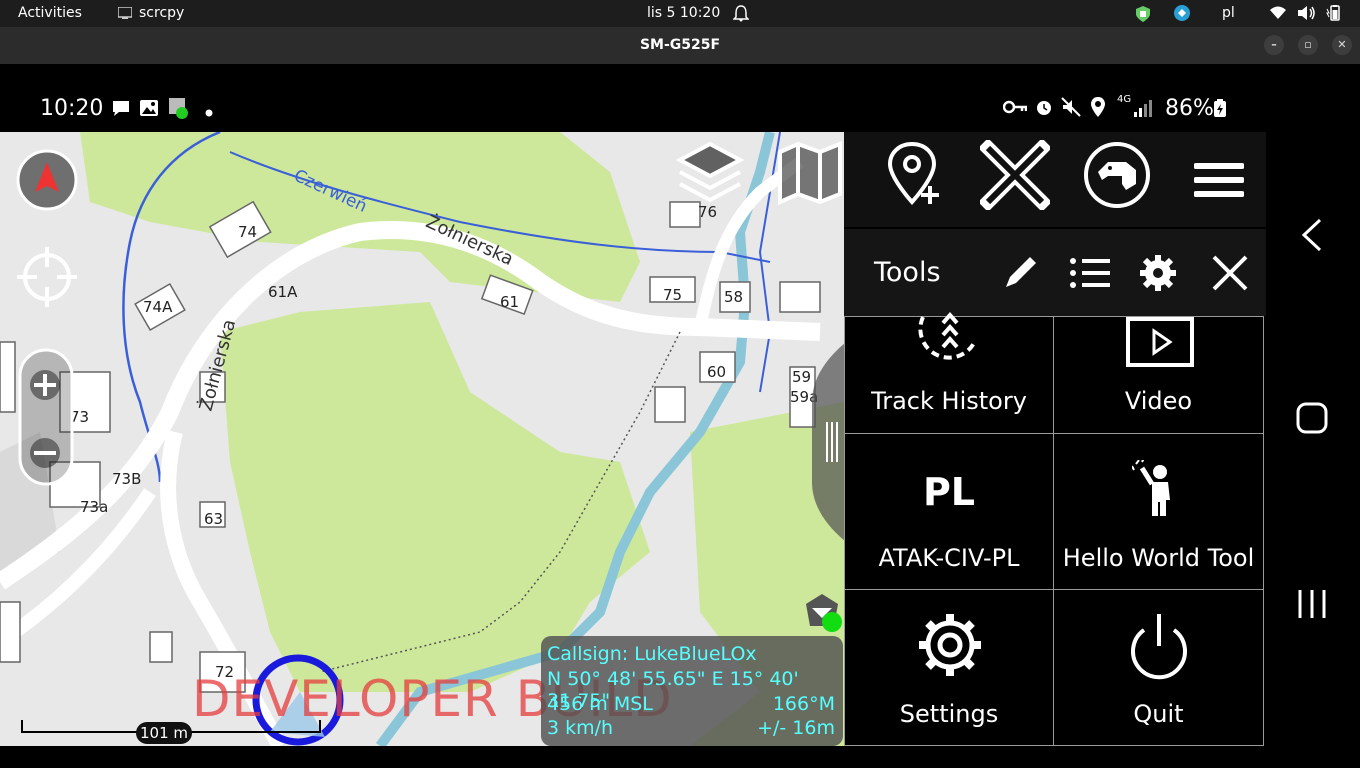 Image resolution: width=1360 pixels, height=768 pixels. I want to click on house-number: 60, so click(716, 372).